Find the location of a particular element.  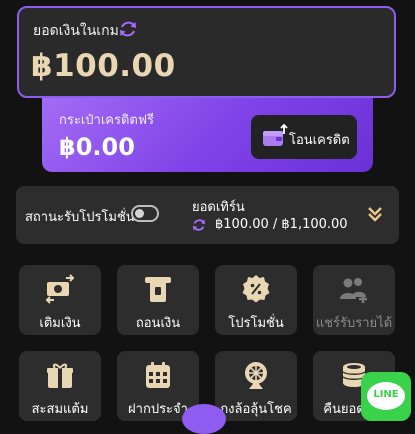

game-balance-amount: ฿100.00 is located at coordinates (103, 66).